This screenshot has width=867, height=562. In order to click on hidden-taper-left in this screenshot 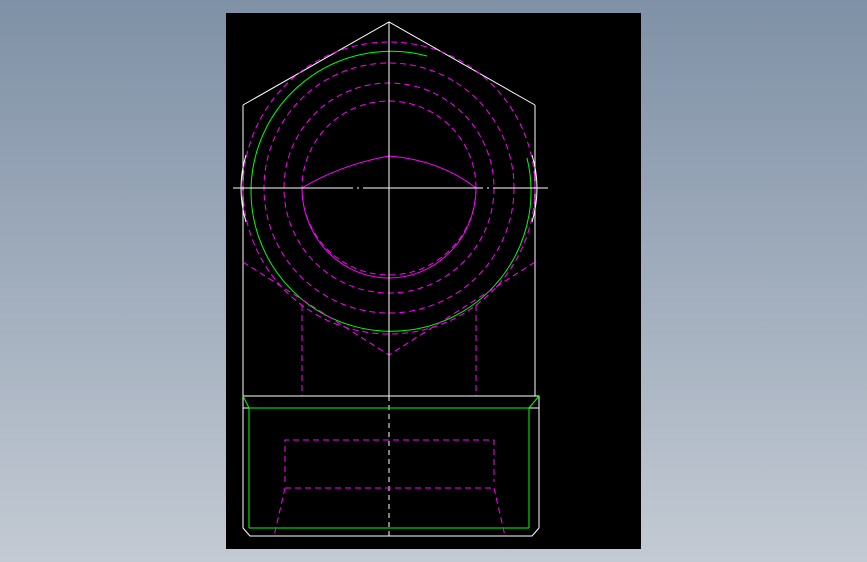, I will do `click(279, 512)`.